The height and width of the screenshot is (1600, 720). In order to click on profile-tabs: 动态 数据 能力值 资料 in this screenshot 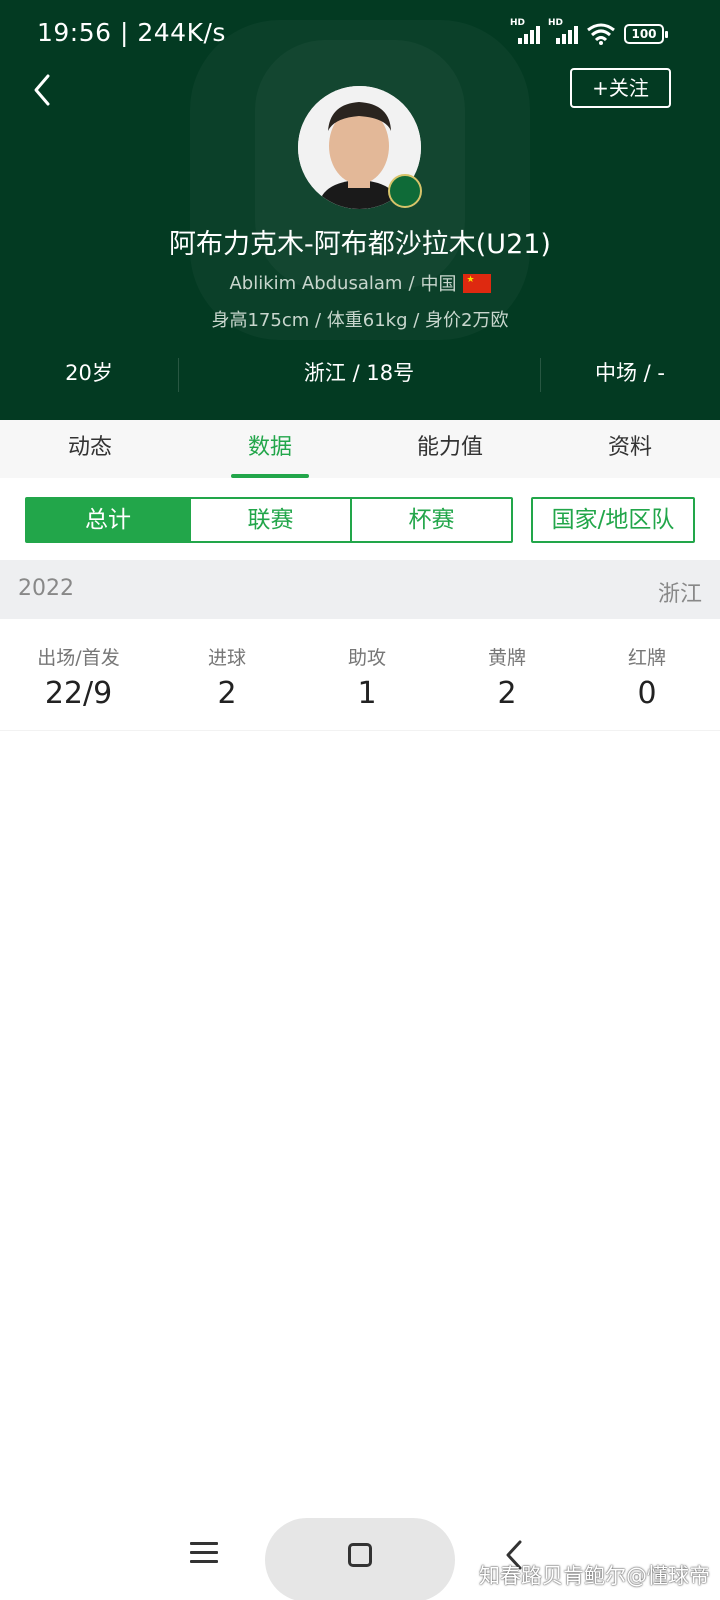, I will do `click(360, 449)`.